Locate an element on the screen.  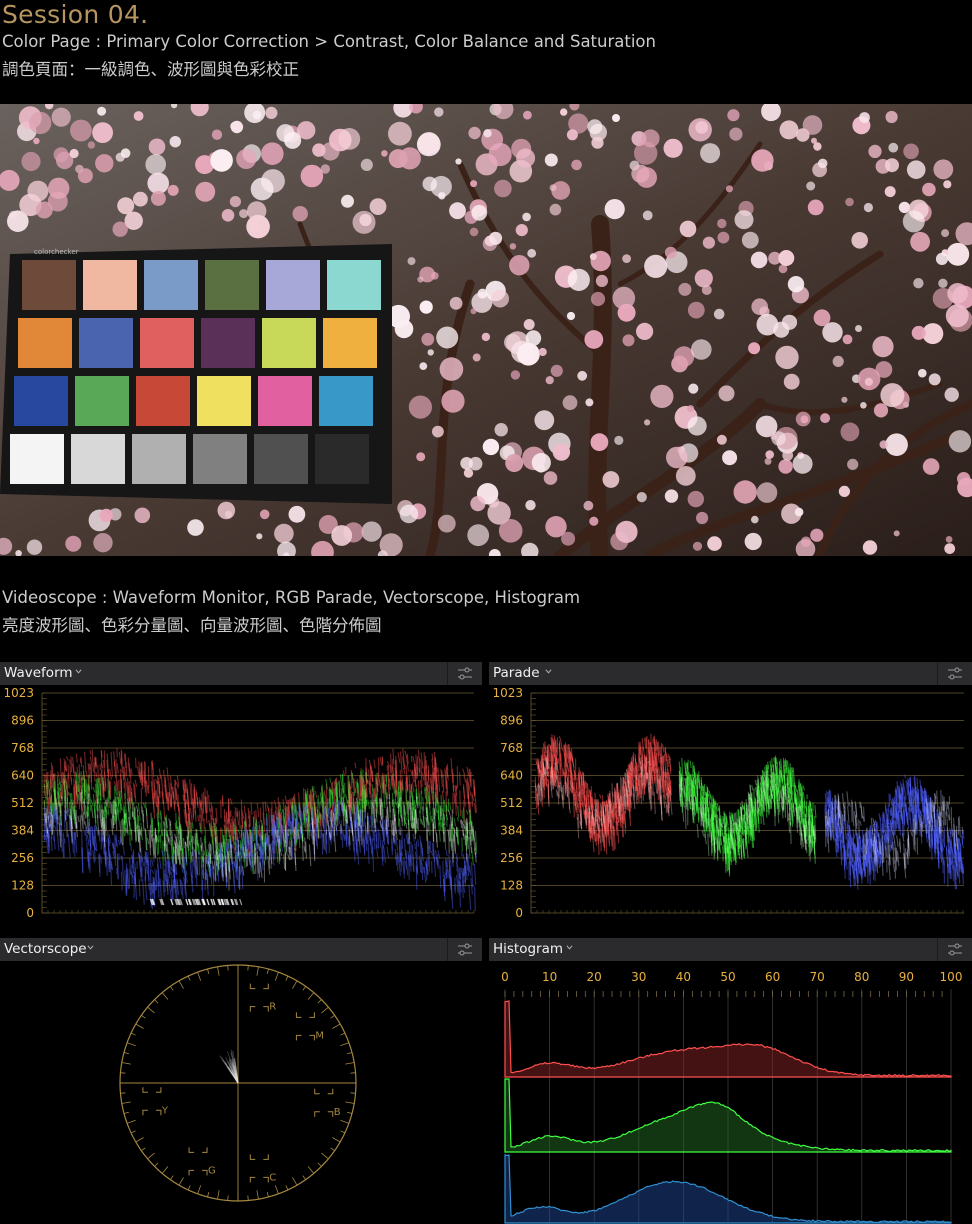
waveform-settings-button is located at coordinates (464, 673).